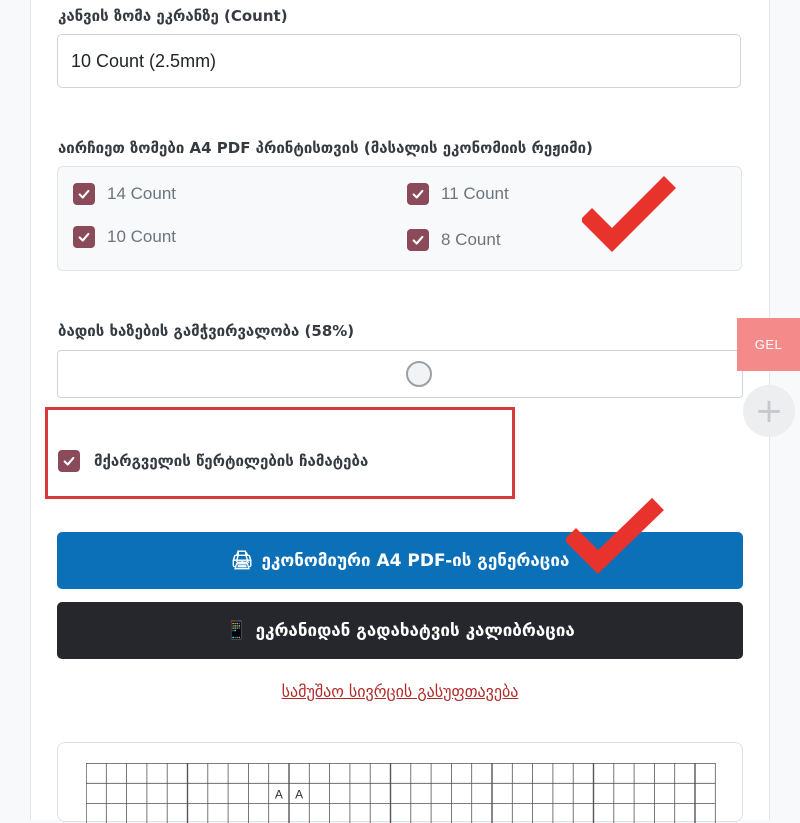  Describe the element at coordinates (401, 793) in the screenshot. I see `preview-grid: AA` at that location.